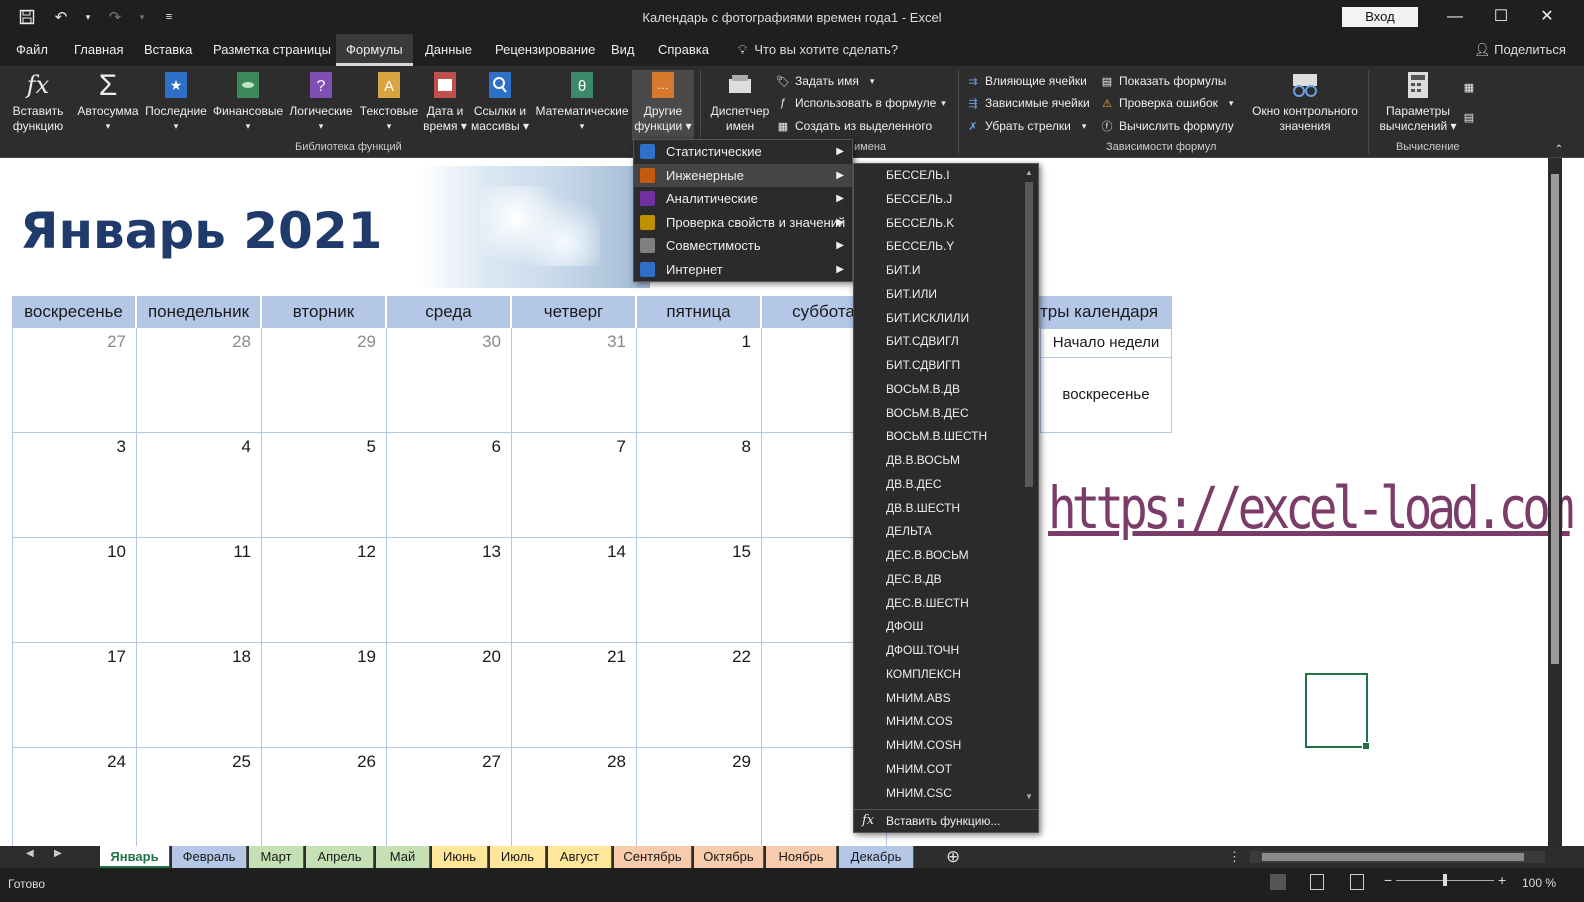 This screenshot has width=1584, height=902. I want to click on sheet-tab: Февраль, so click(209, 857).